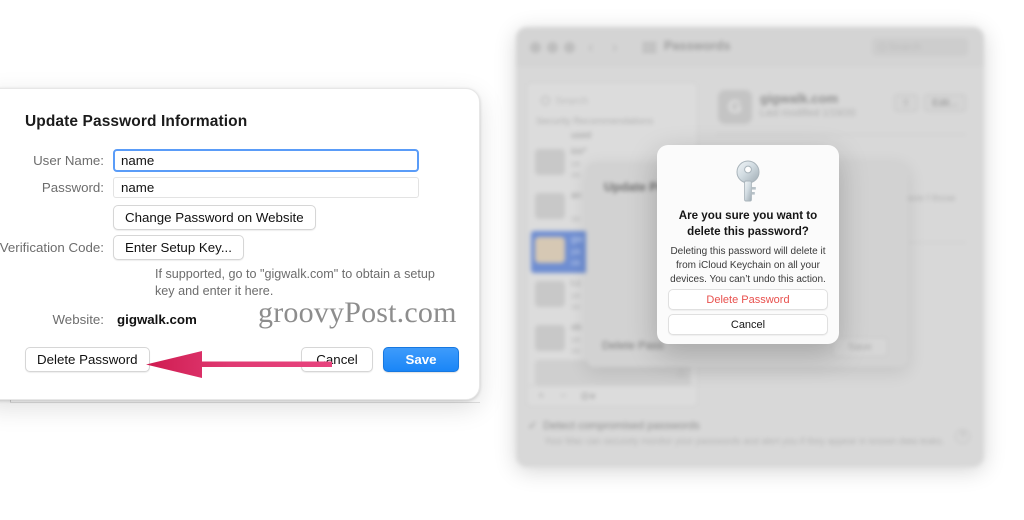 The width and height of the screenshot is (1024, 520). What do you see at coordinates (421, 359) in the screenshot?
I see `save-button: Save` at bounding box center [421, 359].